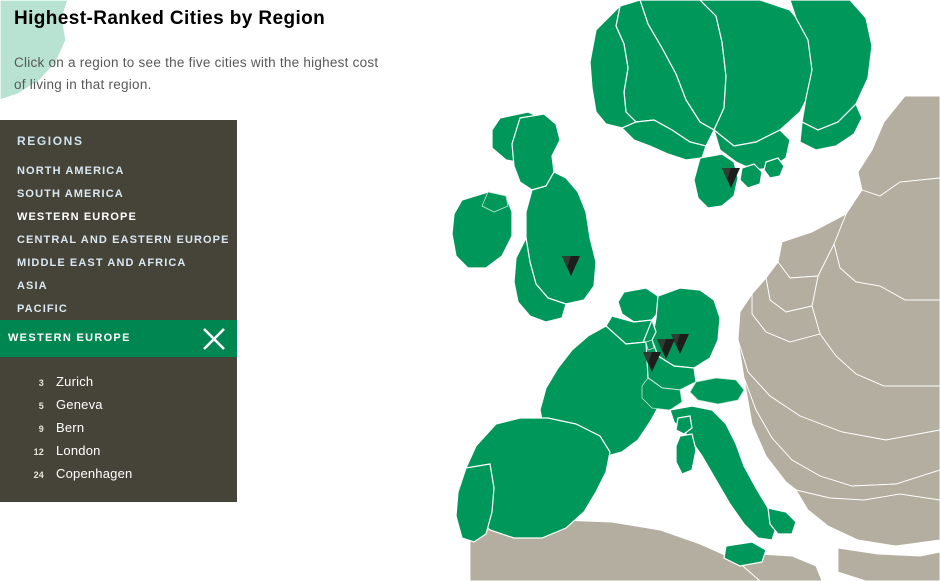 This screenshot has height=581, width=940. I want to click on region-item-south-america: SOUTH AMERICA, so click(118, 194).